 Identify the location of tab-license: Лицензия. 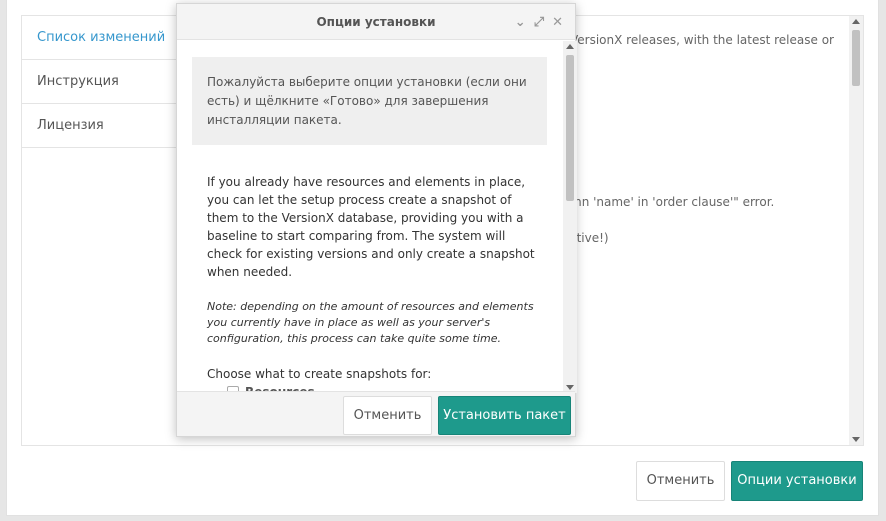
(106, 126).